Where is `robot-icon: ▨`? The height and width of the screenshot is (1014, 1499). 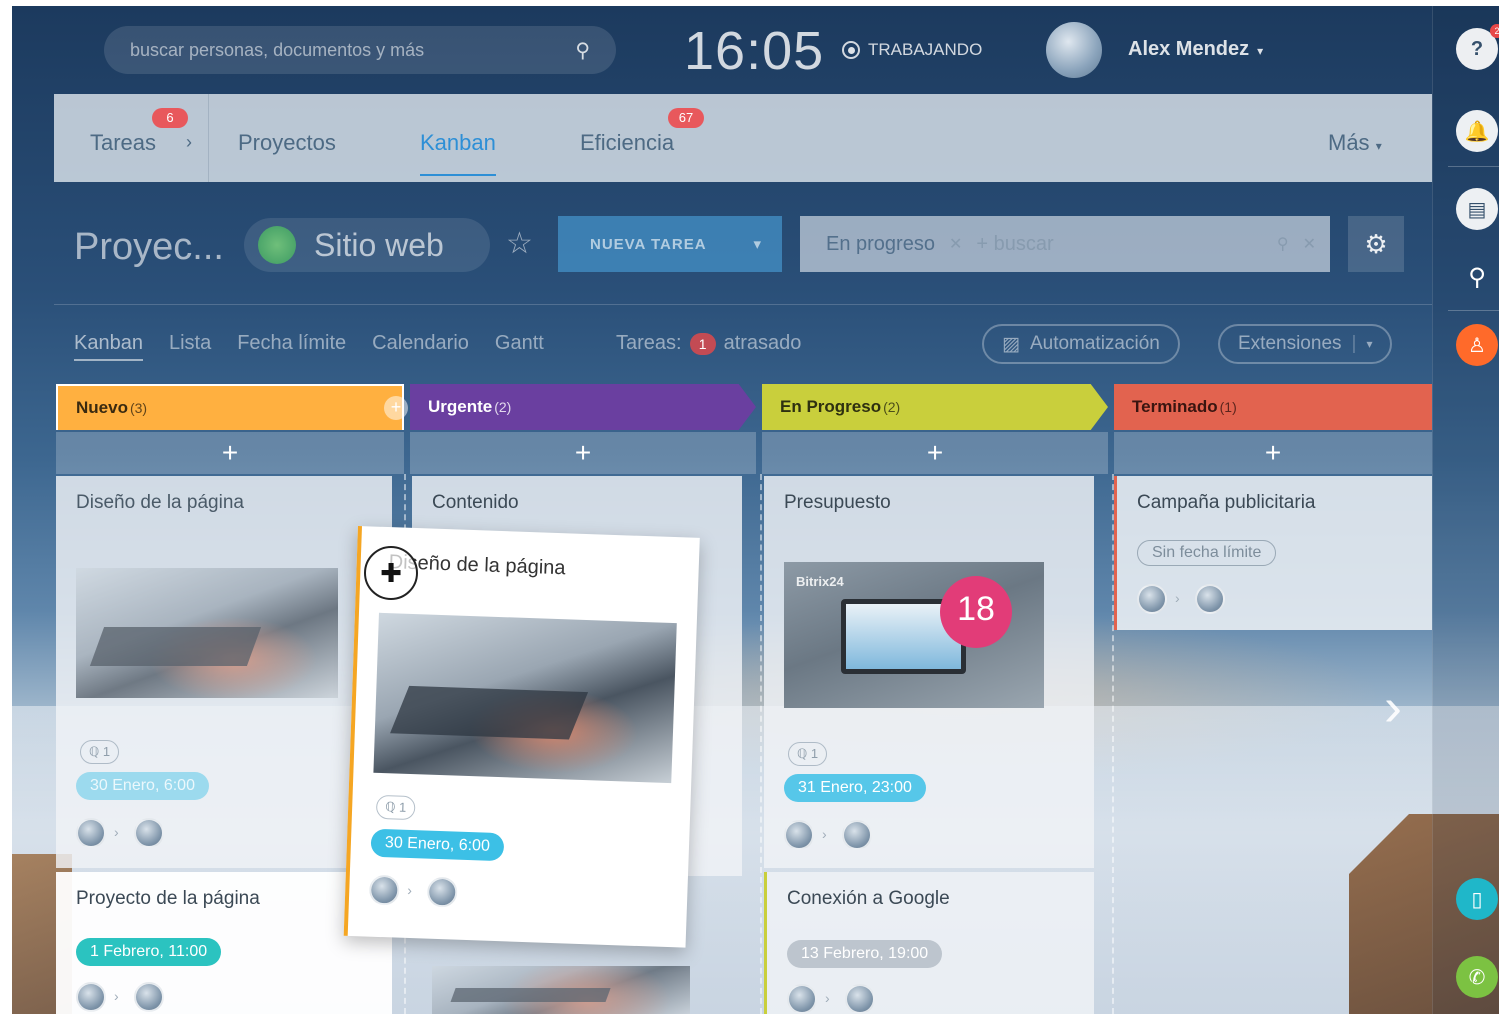
robot-icon: ▨ is located at coordinates (1011, 344).